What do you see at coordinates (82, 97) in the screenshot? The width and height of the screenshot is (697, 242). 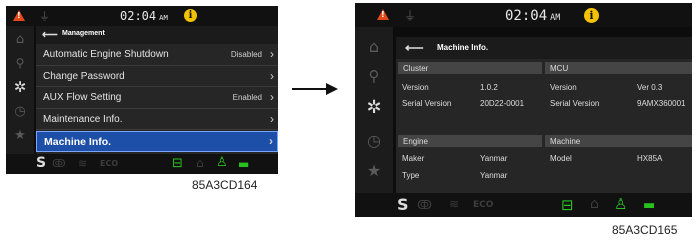 I see `menu-item-label: AUX Flow Setting` at bounding box center [82, 97].